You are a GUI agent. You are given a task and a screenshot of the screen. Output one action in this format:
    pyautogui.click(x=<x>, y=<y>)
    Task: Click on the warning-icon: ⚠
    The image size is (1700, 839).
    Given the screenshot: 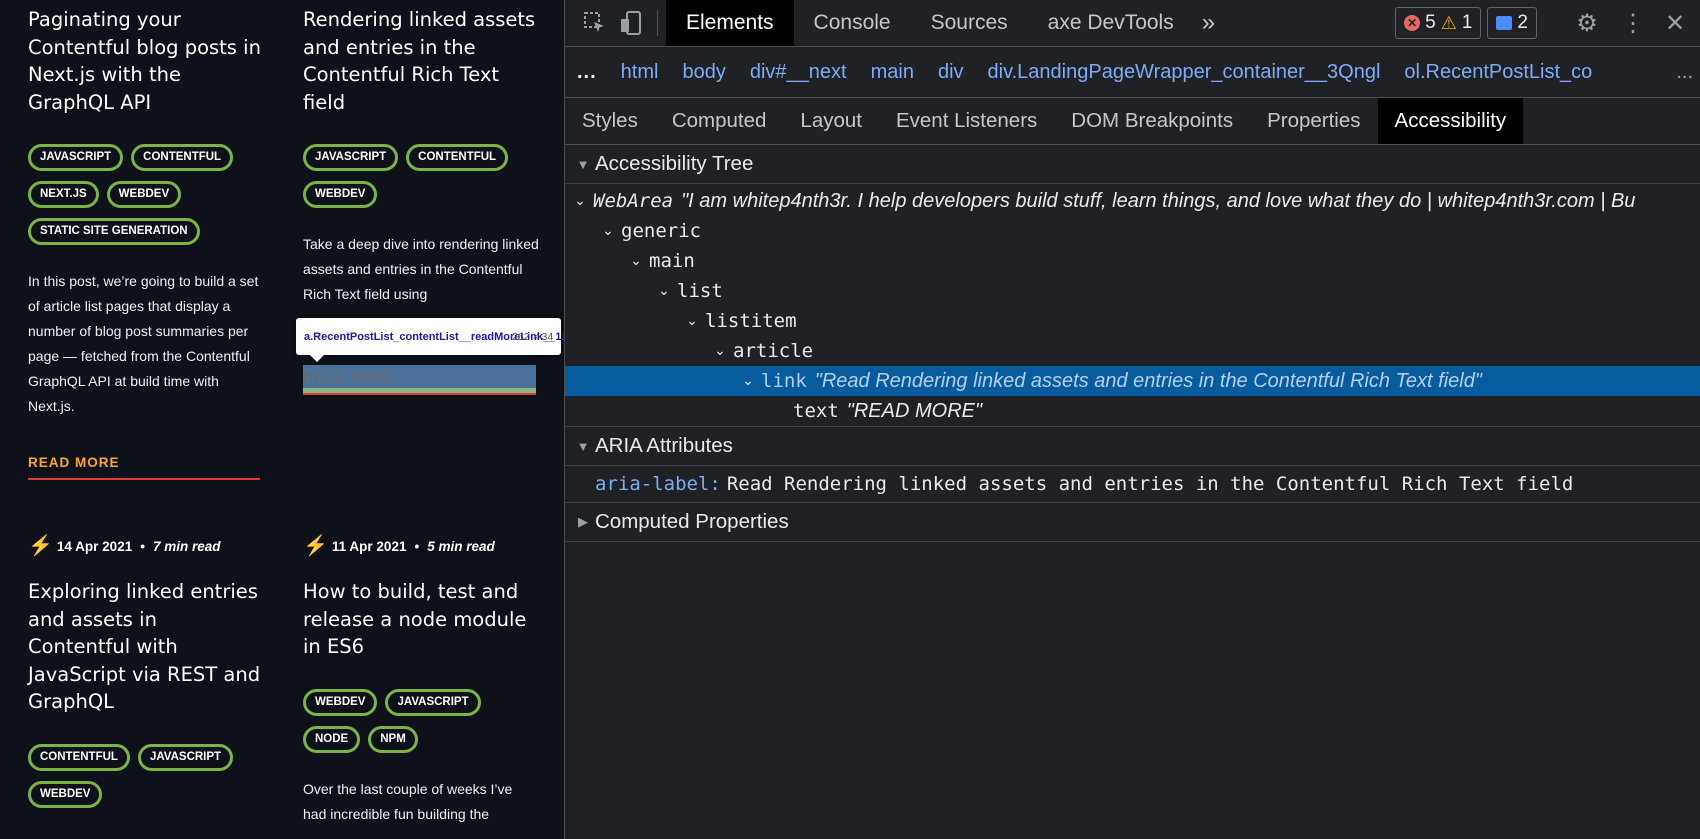 What is the action you would take?
    pyautogui.click(x=1448, y=22)
    